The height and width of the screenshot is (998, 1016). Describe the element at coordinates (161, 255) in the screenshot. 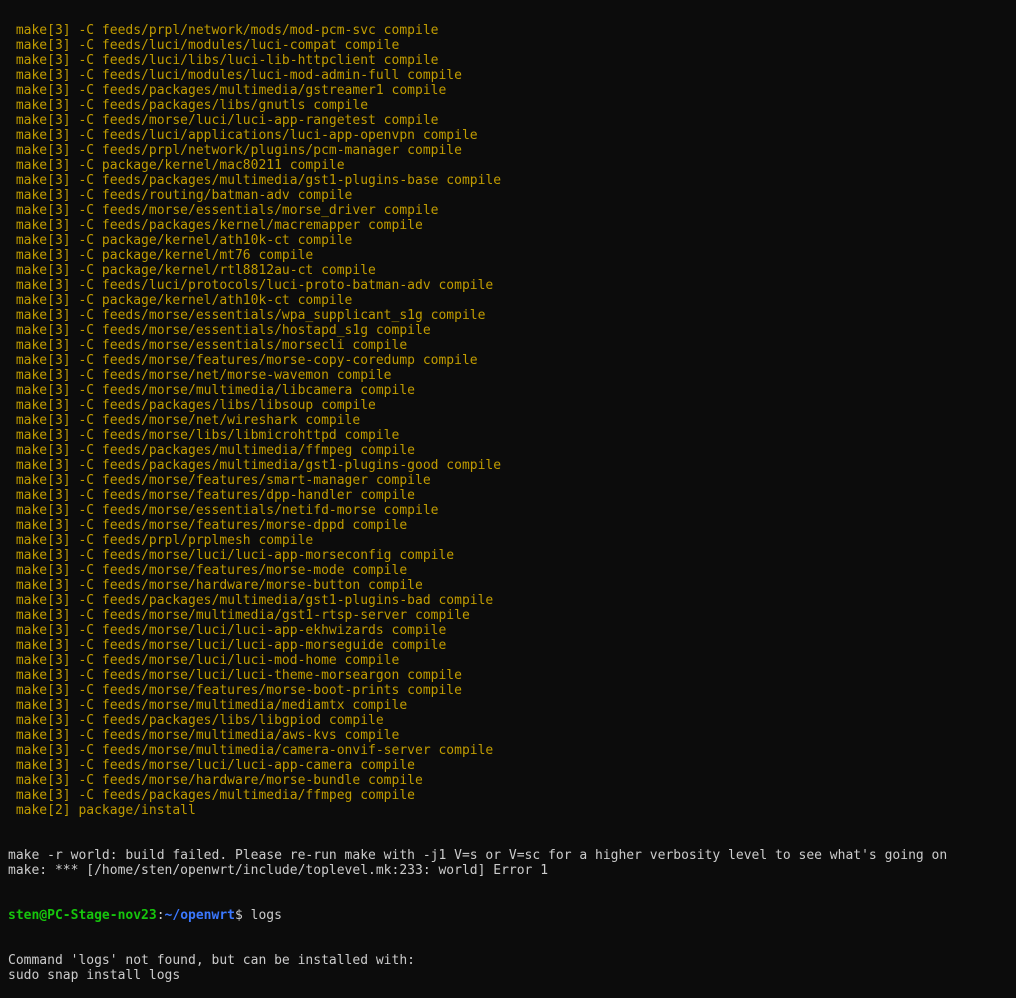

I see `build-log-line: make[3] -C package/kernel/mt76 compile` at that location.